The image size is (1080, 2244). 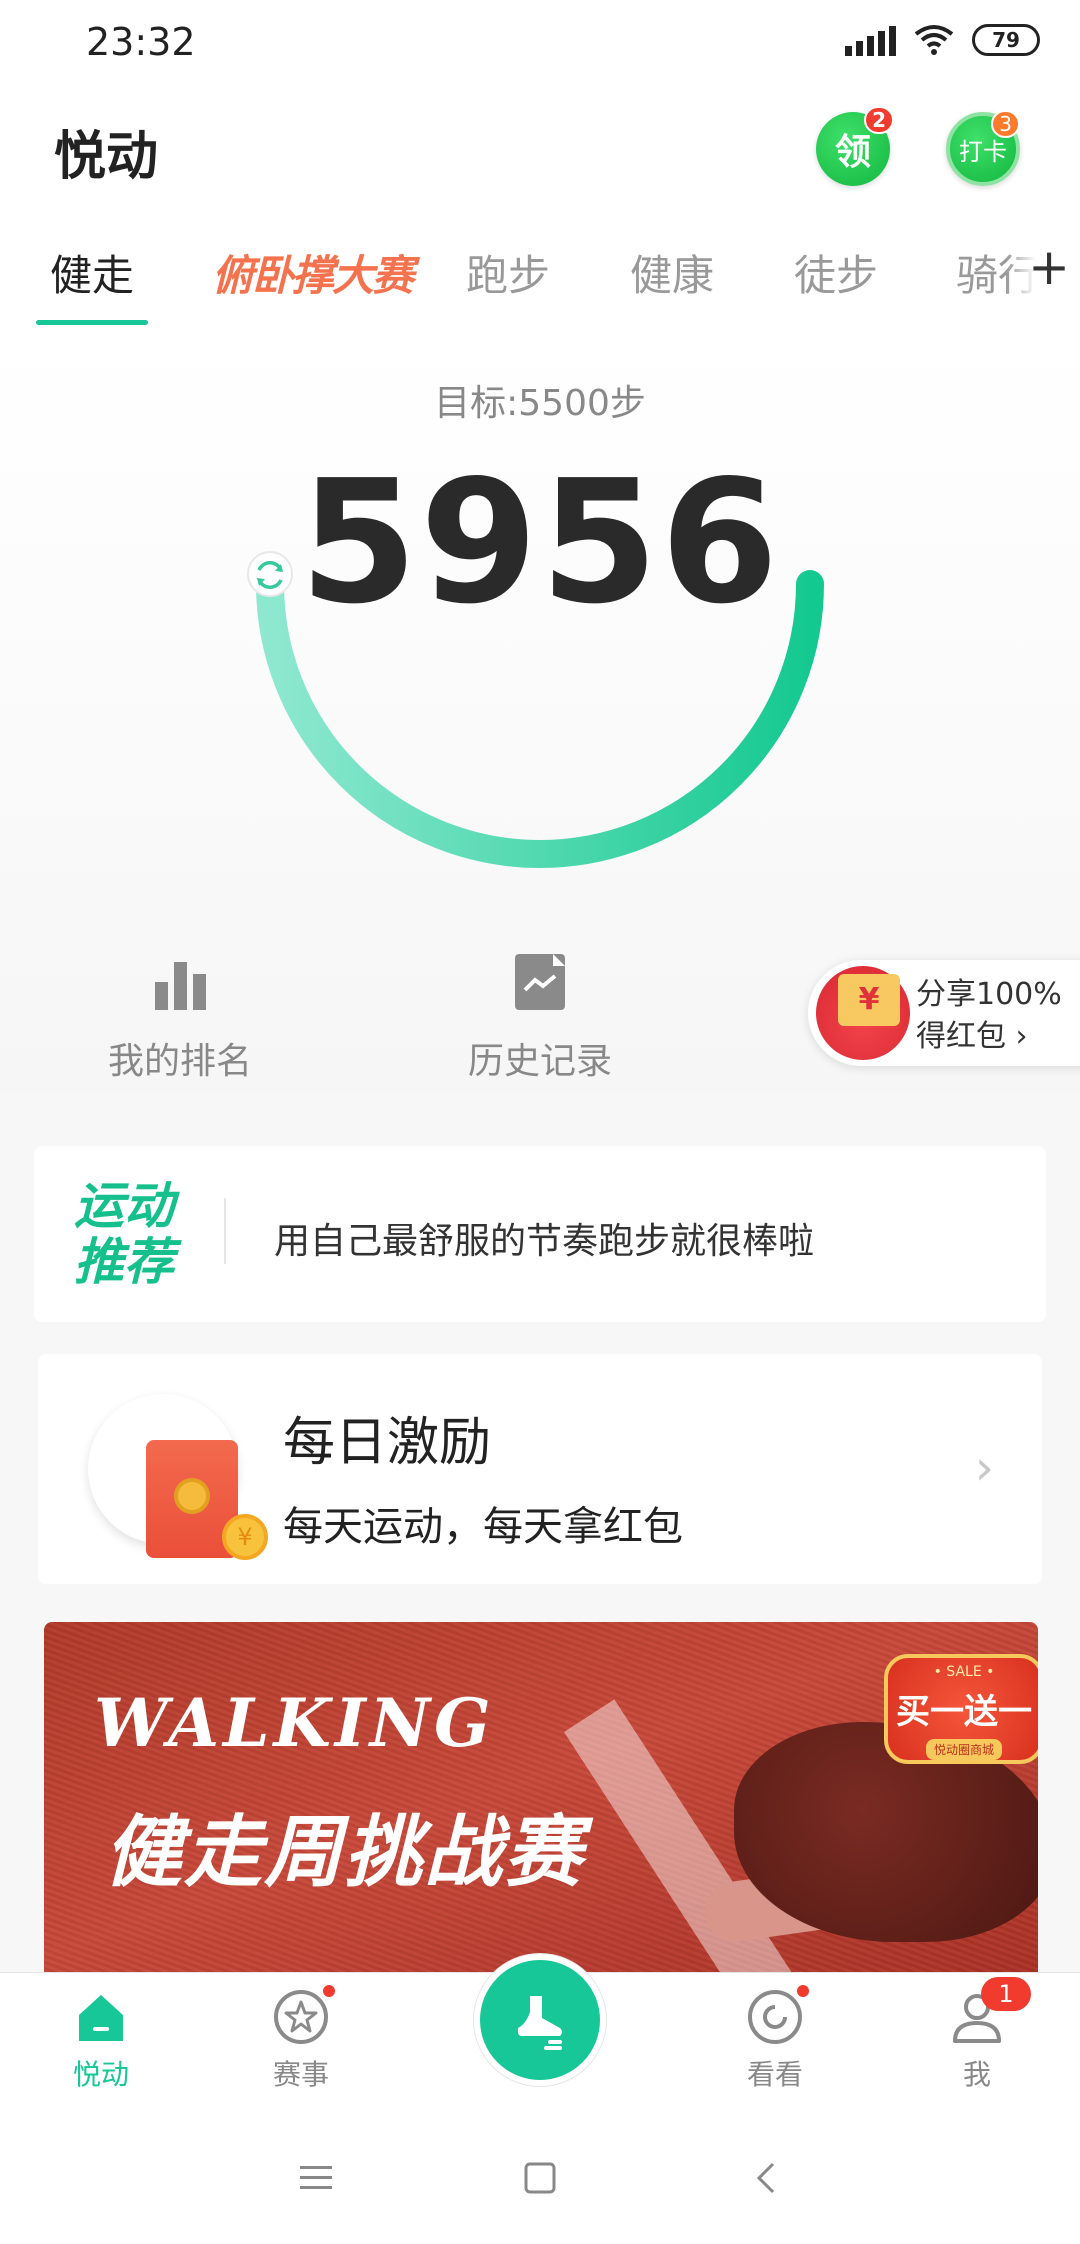 What do you see at coordinates (976, 2074) in the screenshot?
I see `nav-me-label: 我` at bounding box center [976, 2074].